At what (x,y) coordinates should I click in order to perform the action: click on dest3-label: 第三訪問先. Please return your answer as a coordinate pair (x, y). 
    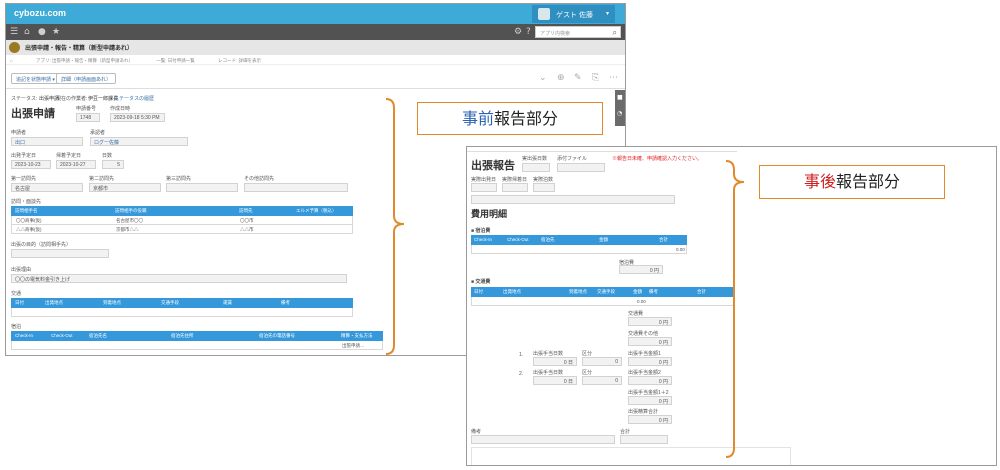
    Looking at the image, I should click on (179, 179).